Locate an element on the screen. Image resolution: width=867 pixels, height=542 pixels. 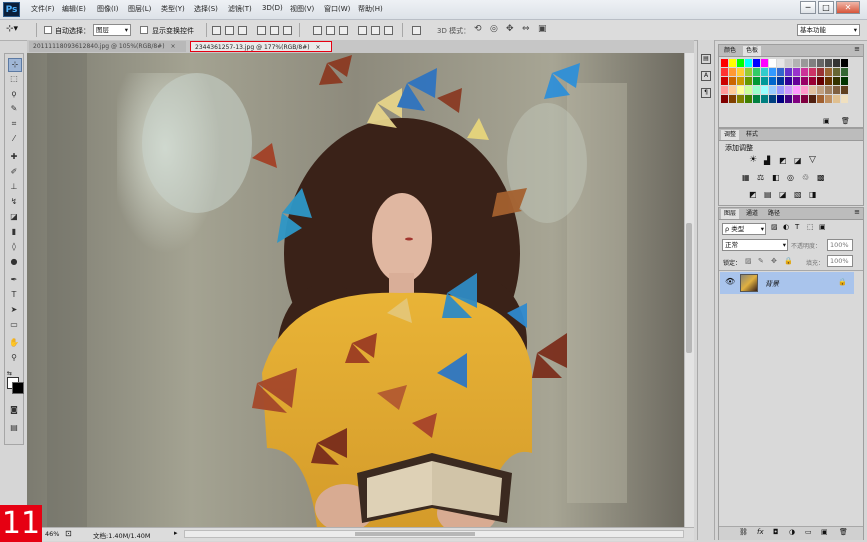
lock-pixels-icon: ✎ is located at coordinates (761, 261).